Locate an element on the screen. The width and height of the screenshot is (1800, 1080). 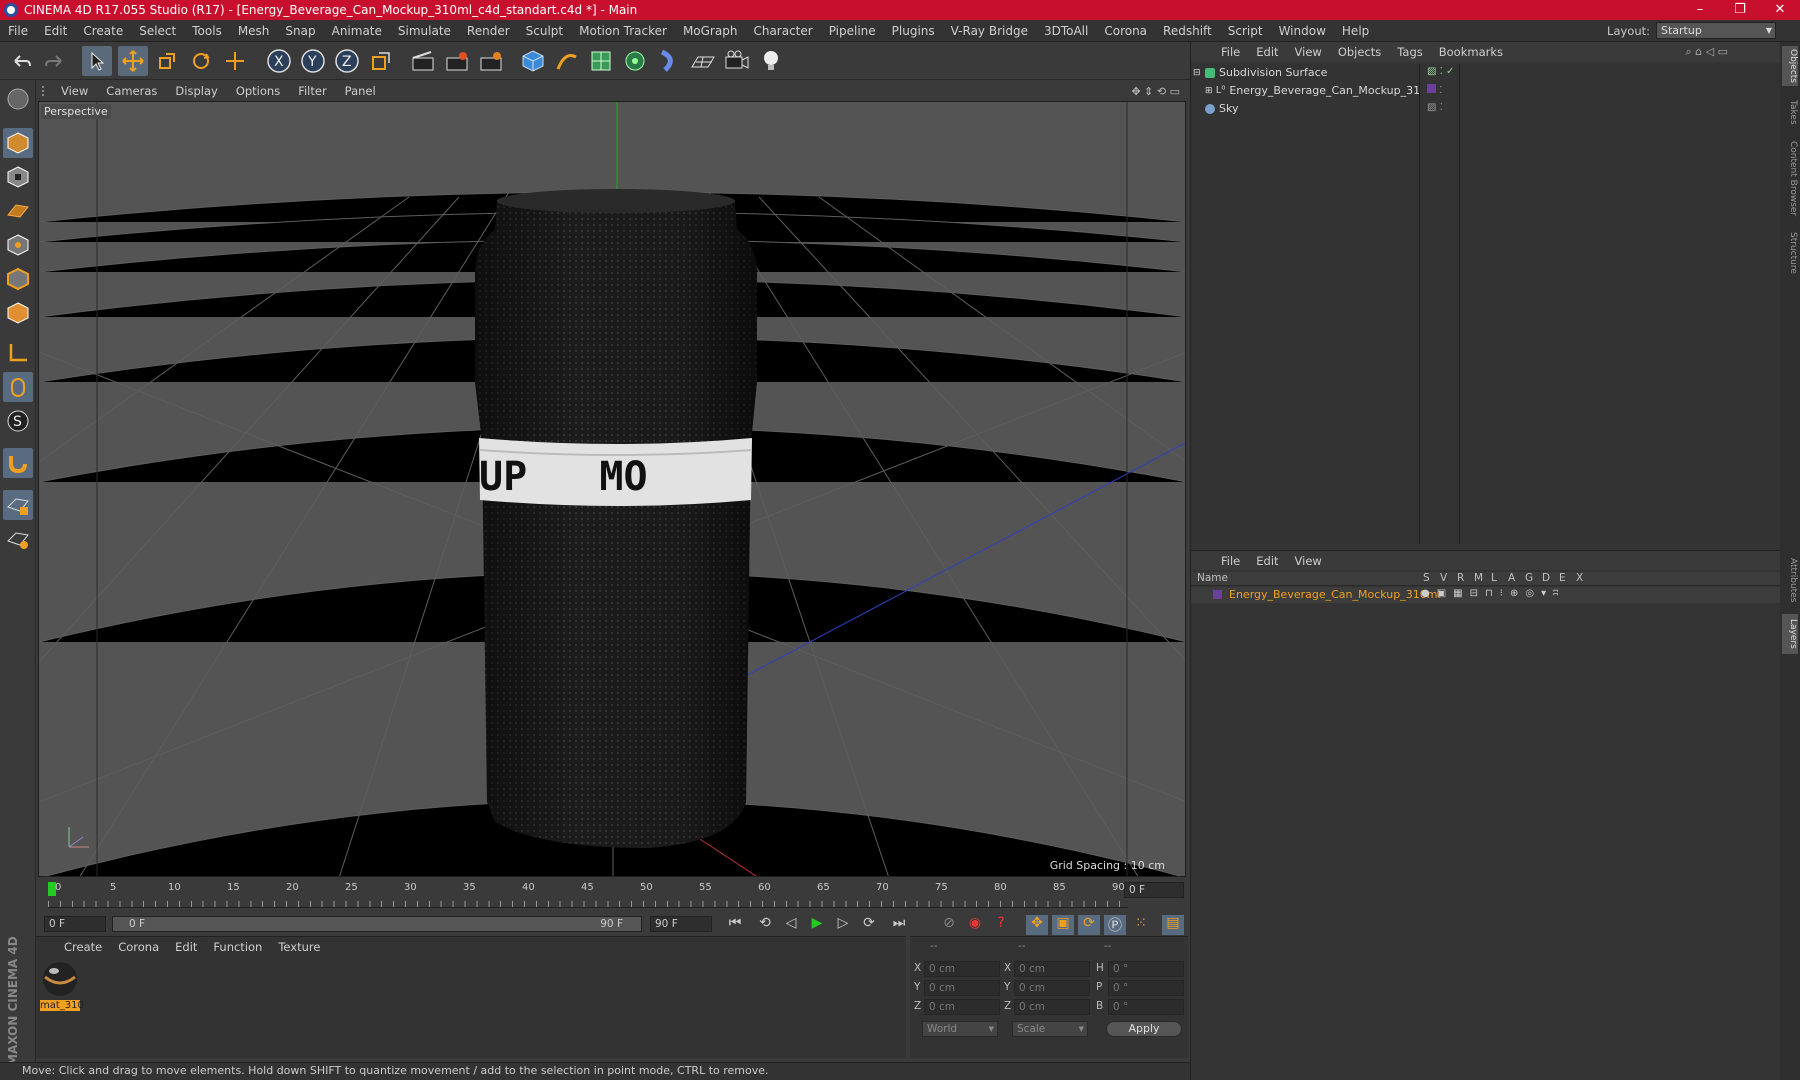
object-flags-subdivision: ▨ ⁚ ✓ is located at coordinates (1440, 71).